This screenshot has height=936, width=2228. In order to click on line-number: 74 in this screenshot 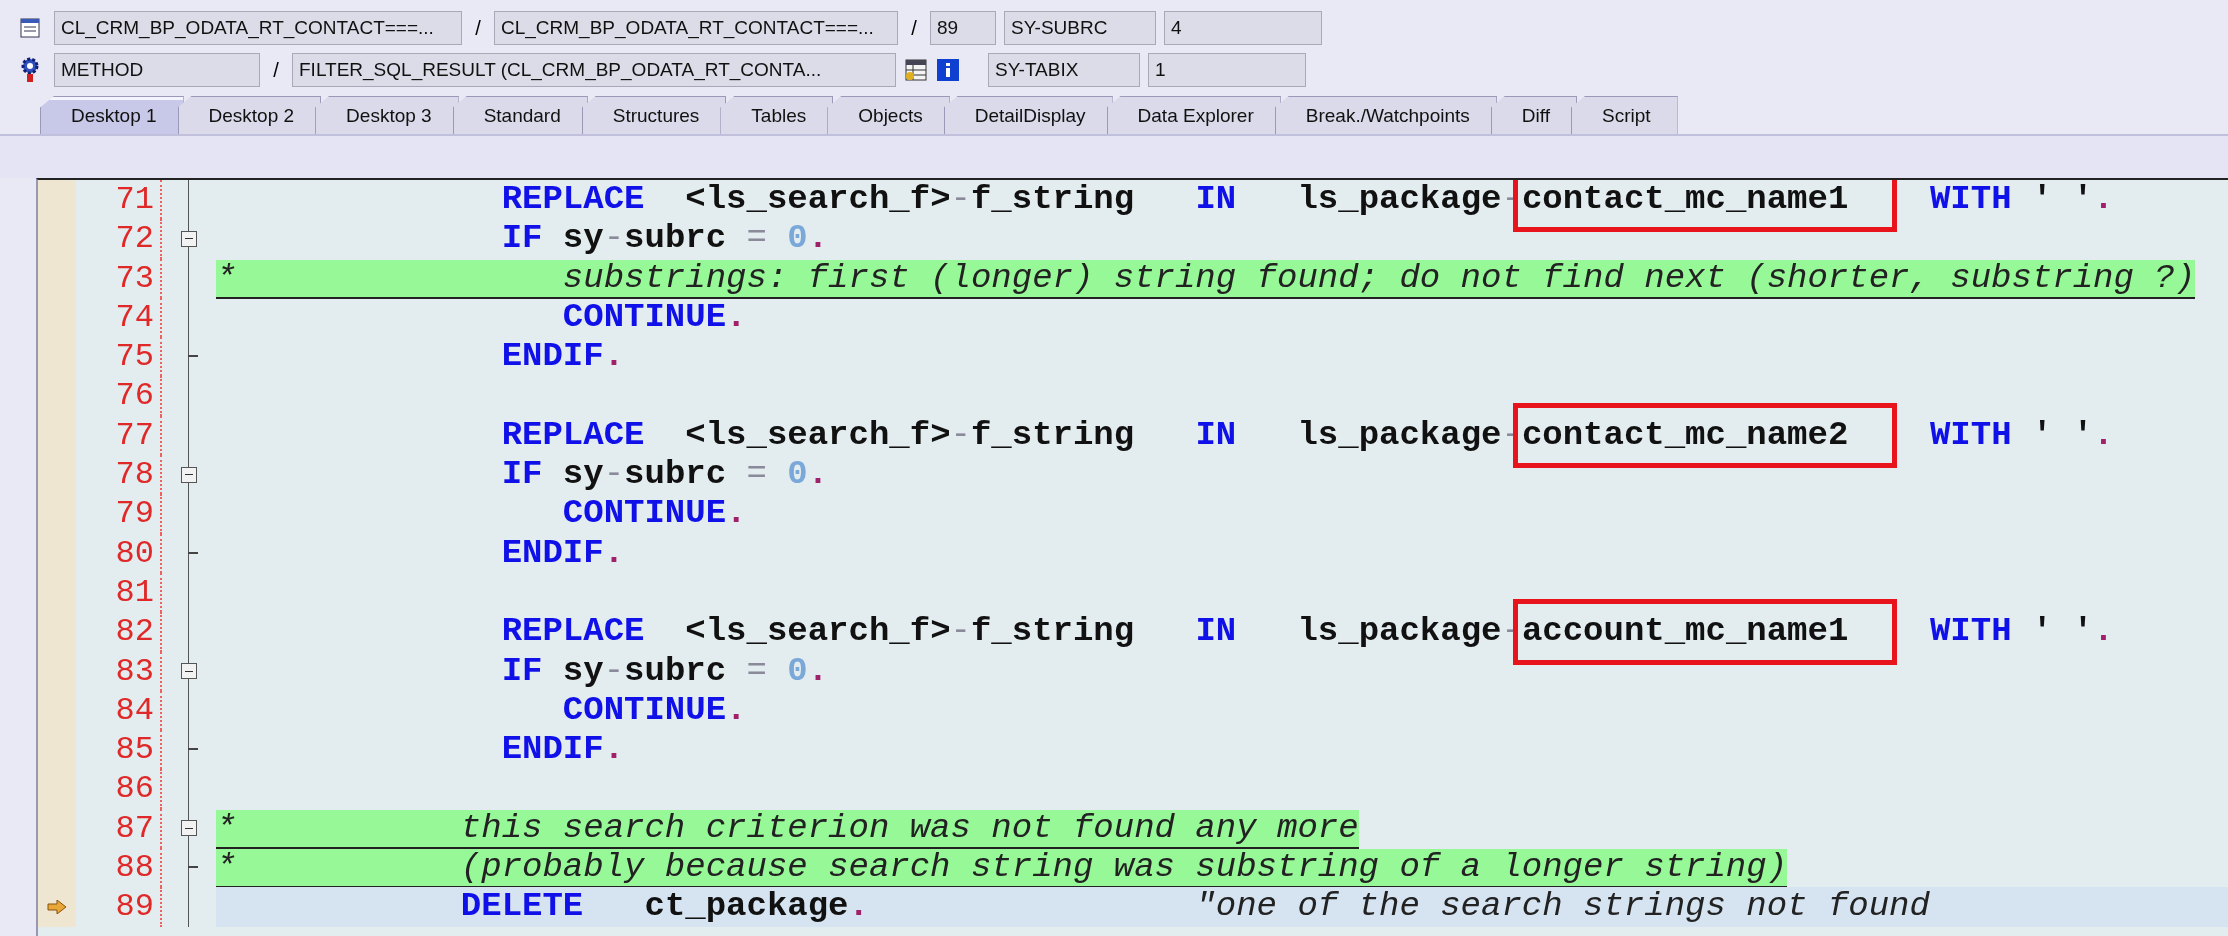, I will do `click(119, 317)`.